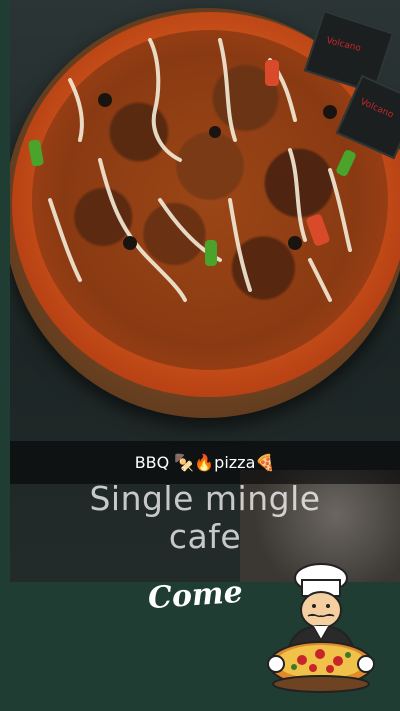 The width and height of the screenshot is (400, 711). I want to click on pizza-icon, so click(321, 667).